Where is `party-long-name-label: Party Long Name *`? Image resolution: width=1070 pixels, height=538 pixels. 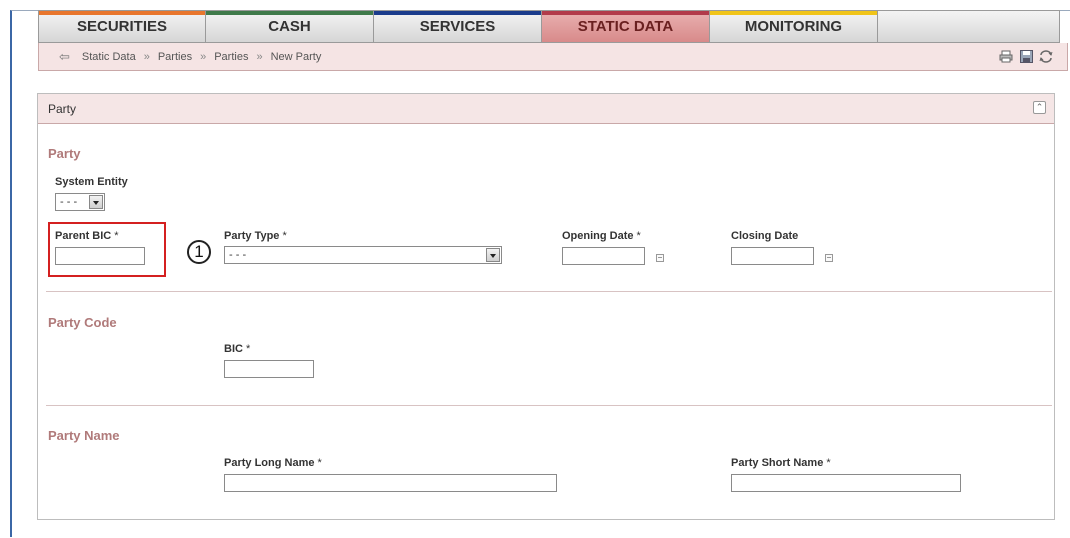 party-long-name-label: Party Long Name * is located at coordinates (273, 463).